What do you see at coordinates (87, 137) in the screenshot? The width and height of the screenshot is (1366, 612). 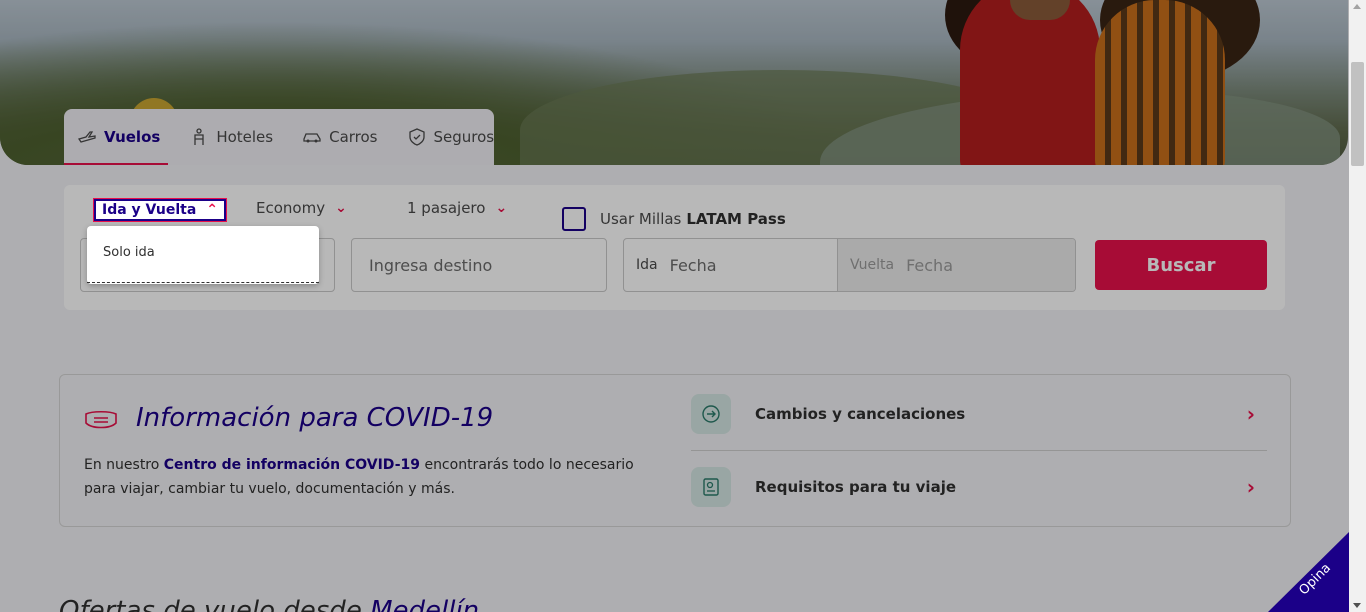 I see `plane-icon` at bounding box center [87, 137].